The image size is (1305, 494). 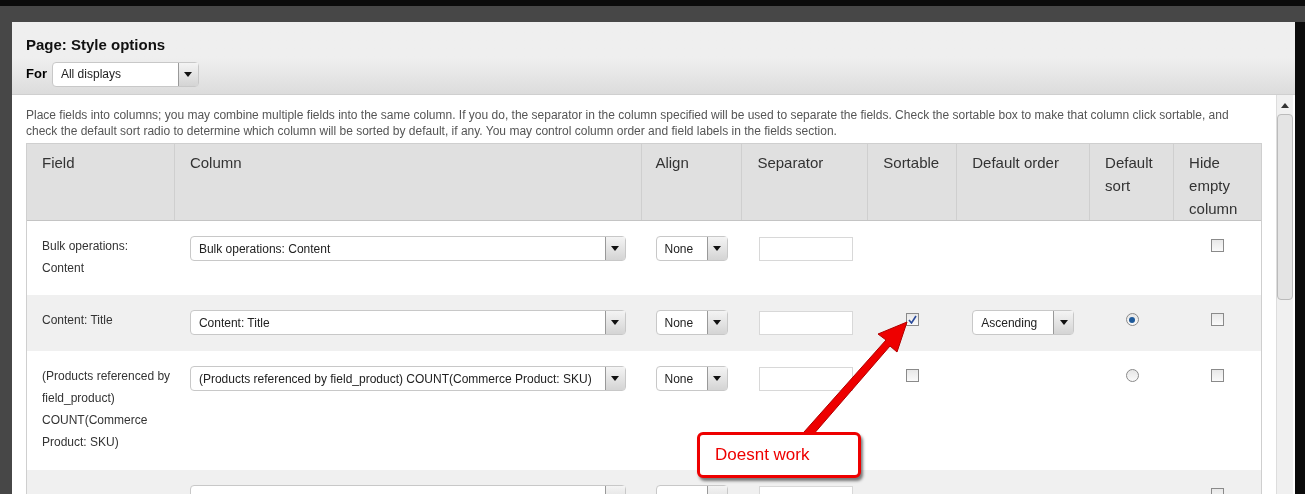 I want to click on column-select: Bulk operations: Content, so click(x=407, y=248).